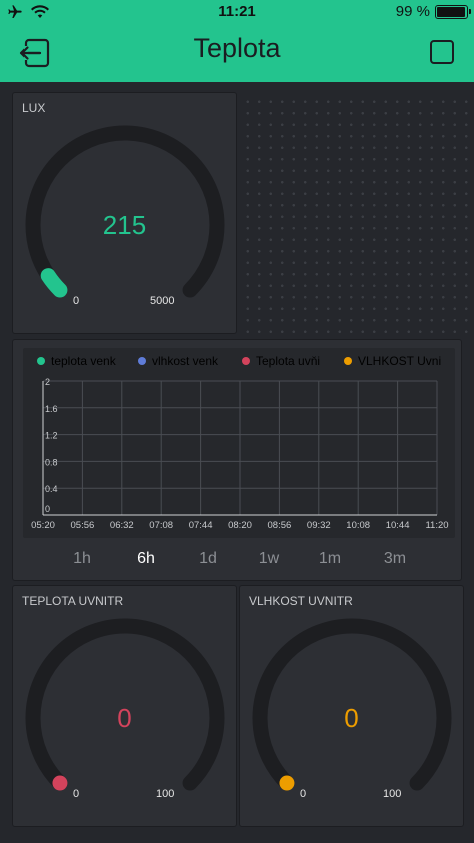 The width and height of the screenshot is (474, 843). Describe the element at coordinates (162, 301) in the screenshot. I see `lux-gauge-max: 5000` at that location.